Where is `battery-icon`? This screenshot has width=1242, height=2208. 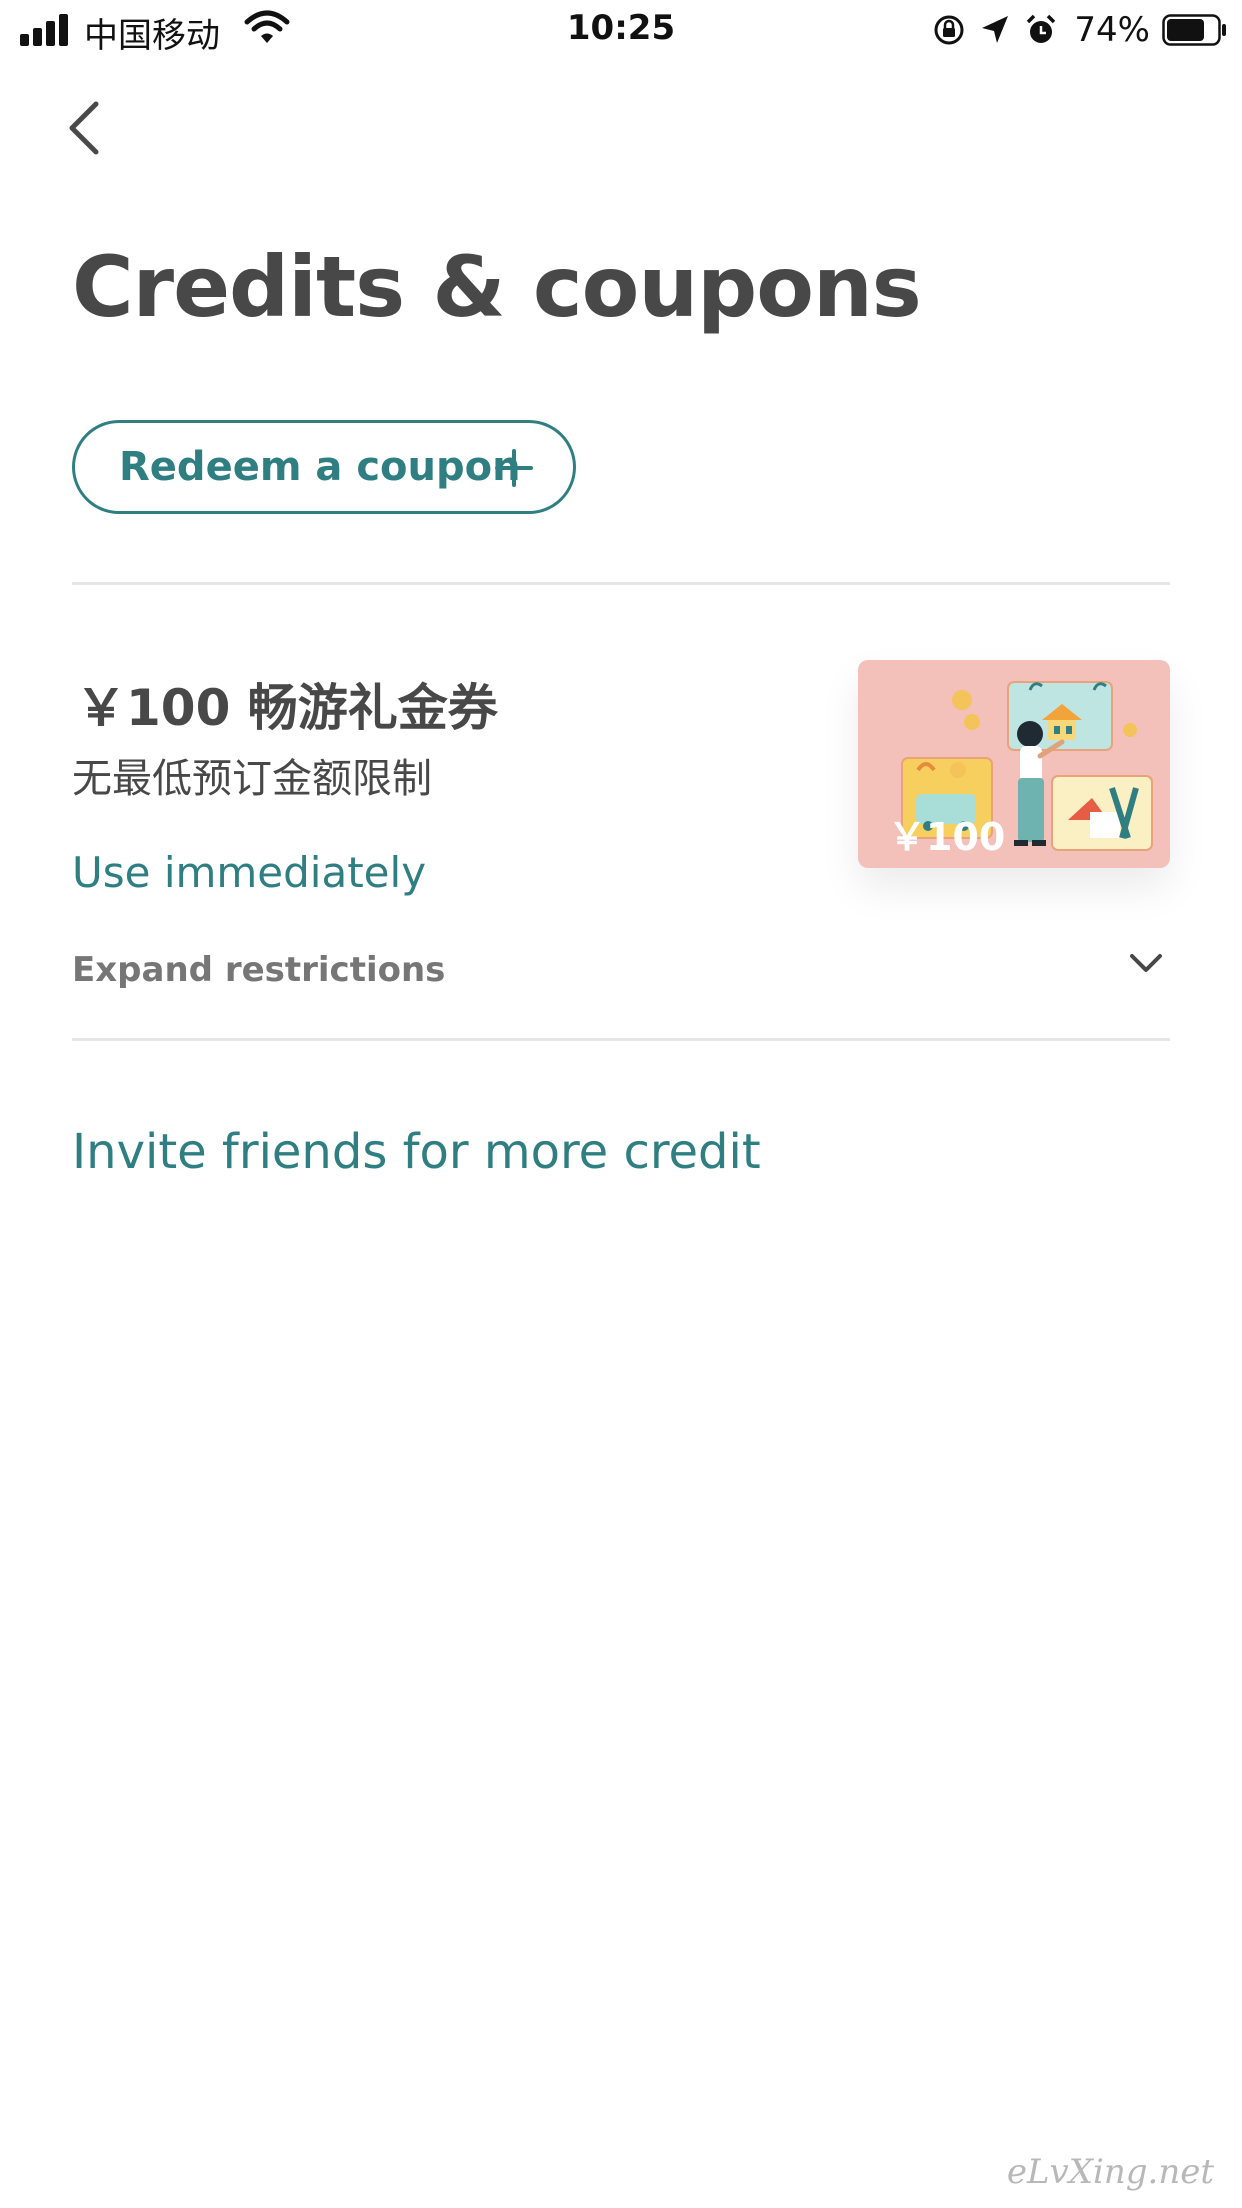
battery-icon is located at coordinates (1194, 30).